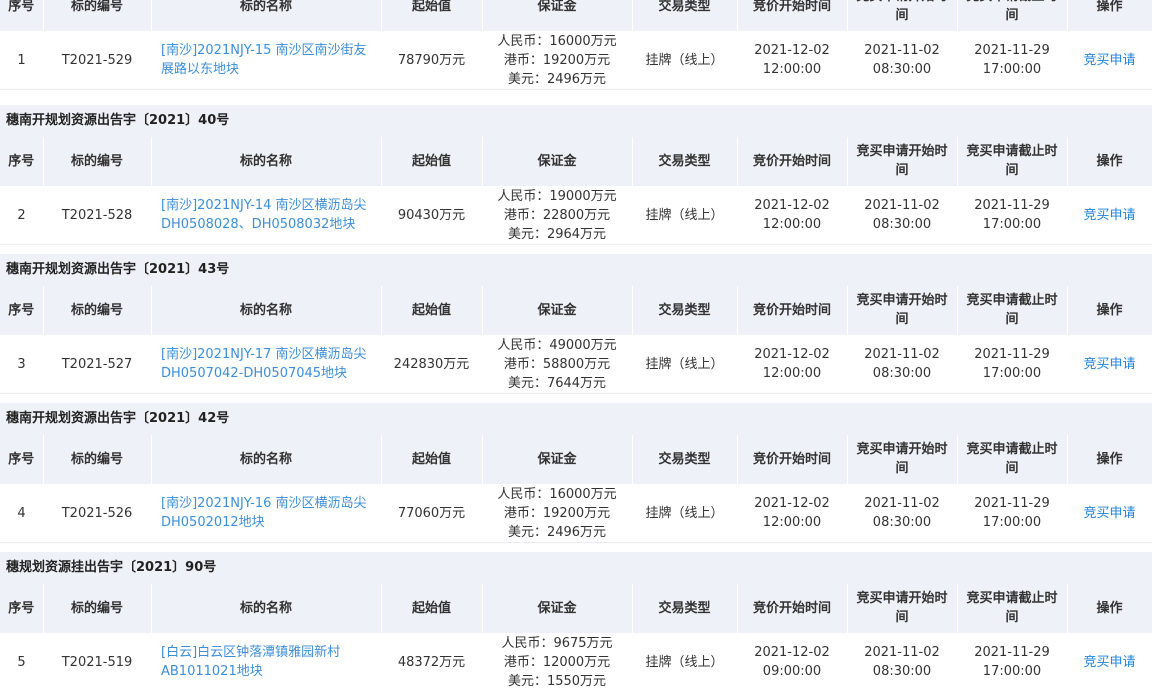 Image resolution: width=1155 pixels, height=689 pixels. I want to click on lot-name-link: [白云]白云区钟落潭镇雅园新村AB1011021地块, so click(266, 661).